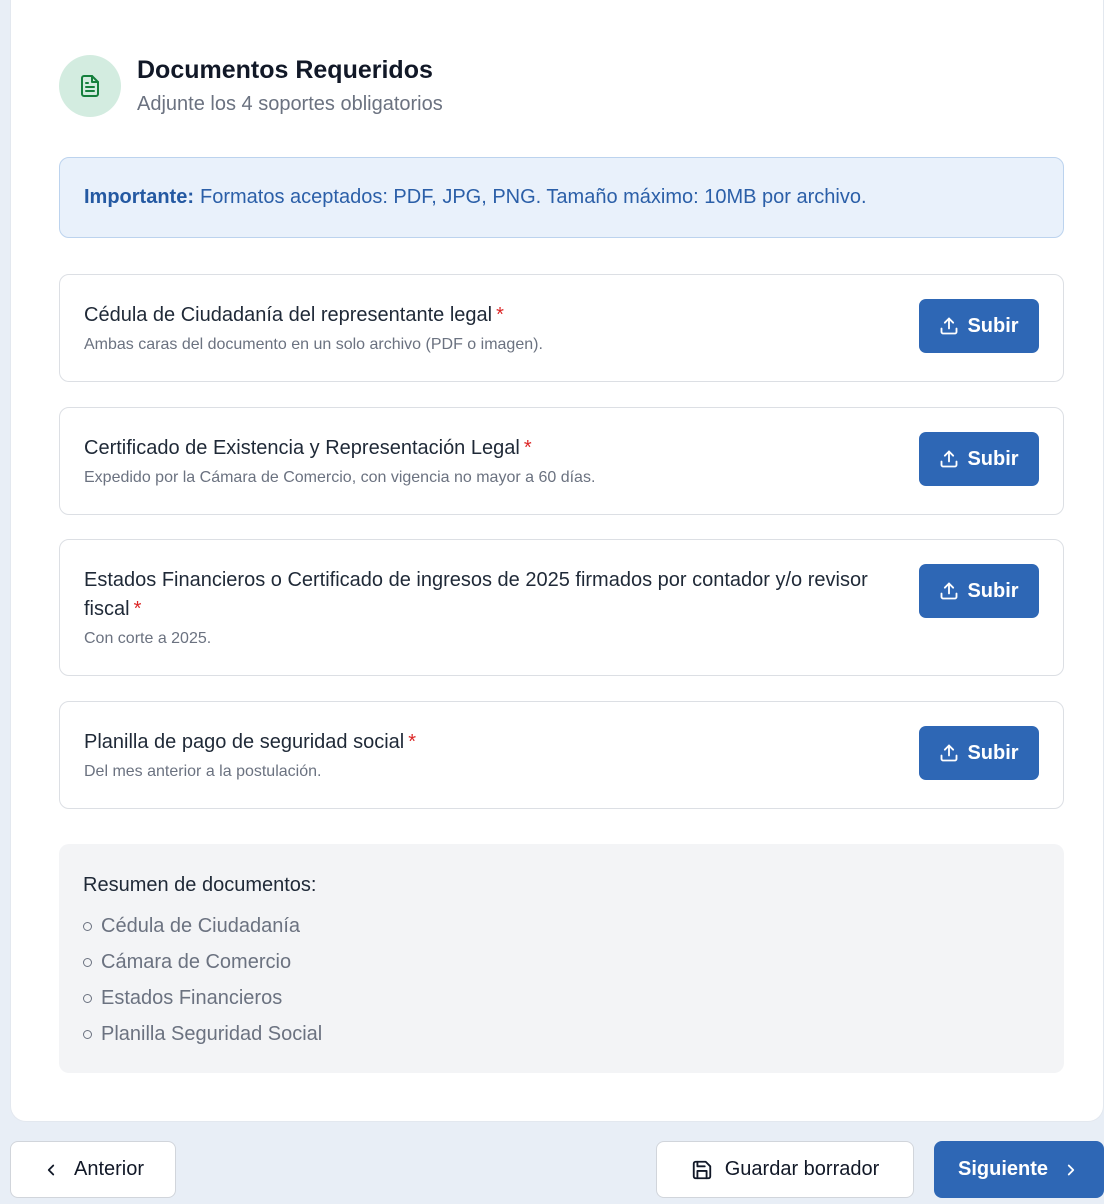 This screenshot has width=1104, height=1204. I want to click on page-title: Documentos Requeridos, so click(285, 70).